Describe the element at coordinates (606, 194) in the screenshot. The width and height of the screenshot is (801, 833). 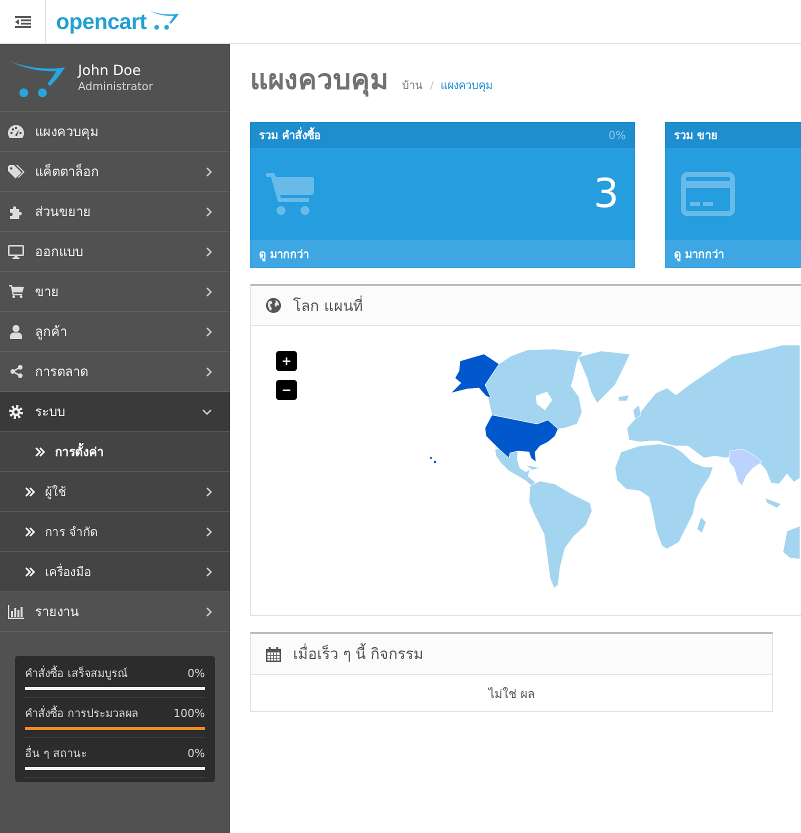
I see `tile-value: 3` at that location.